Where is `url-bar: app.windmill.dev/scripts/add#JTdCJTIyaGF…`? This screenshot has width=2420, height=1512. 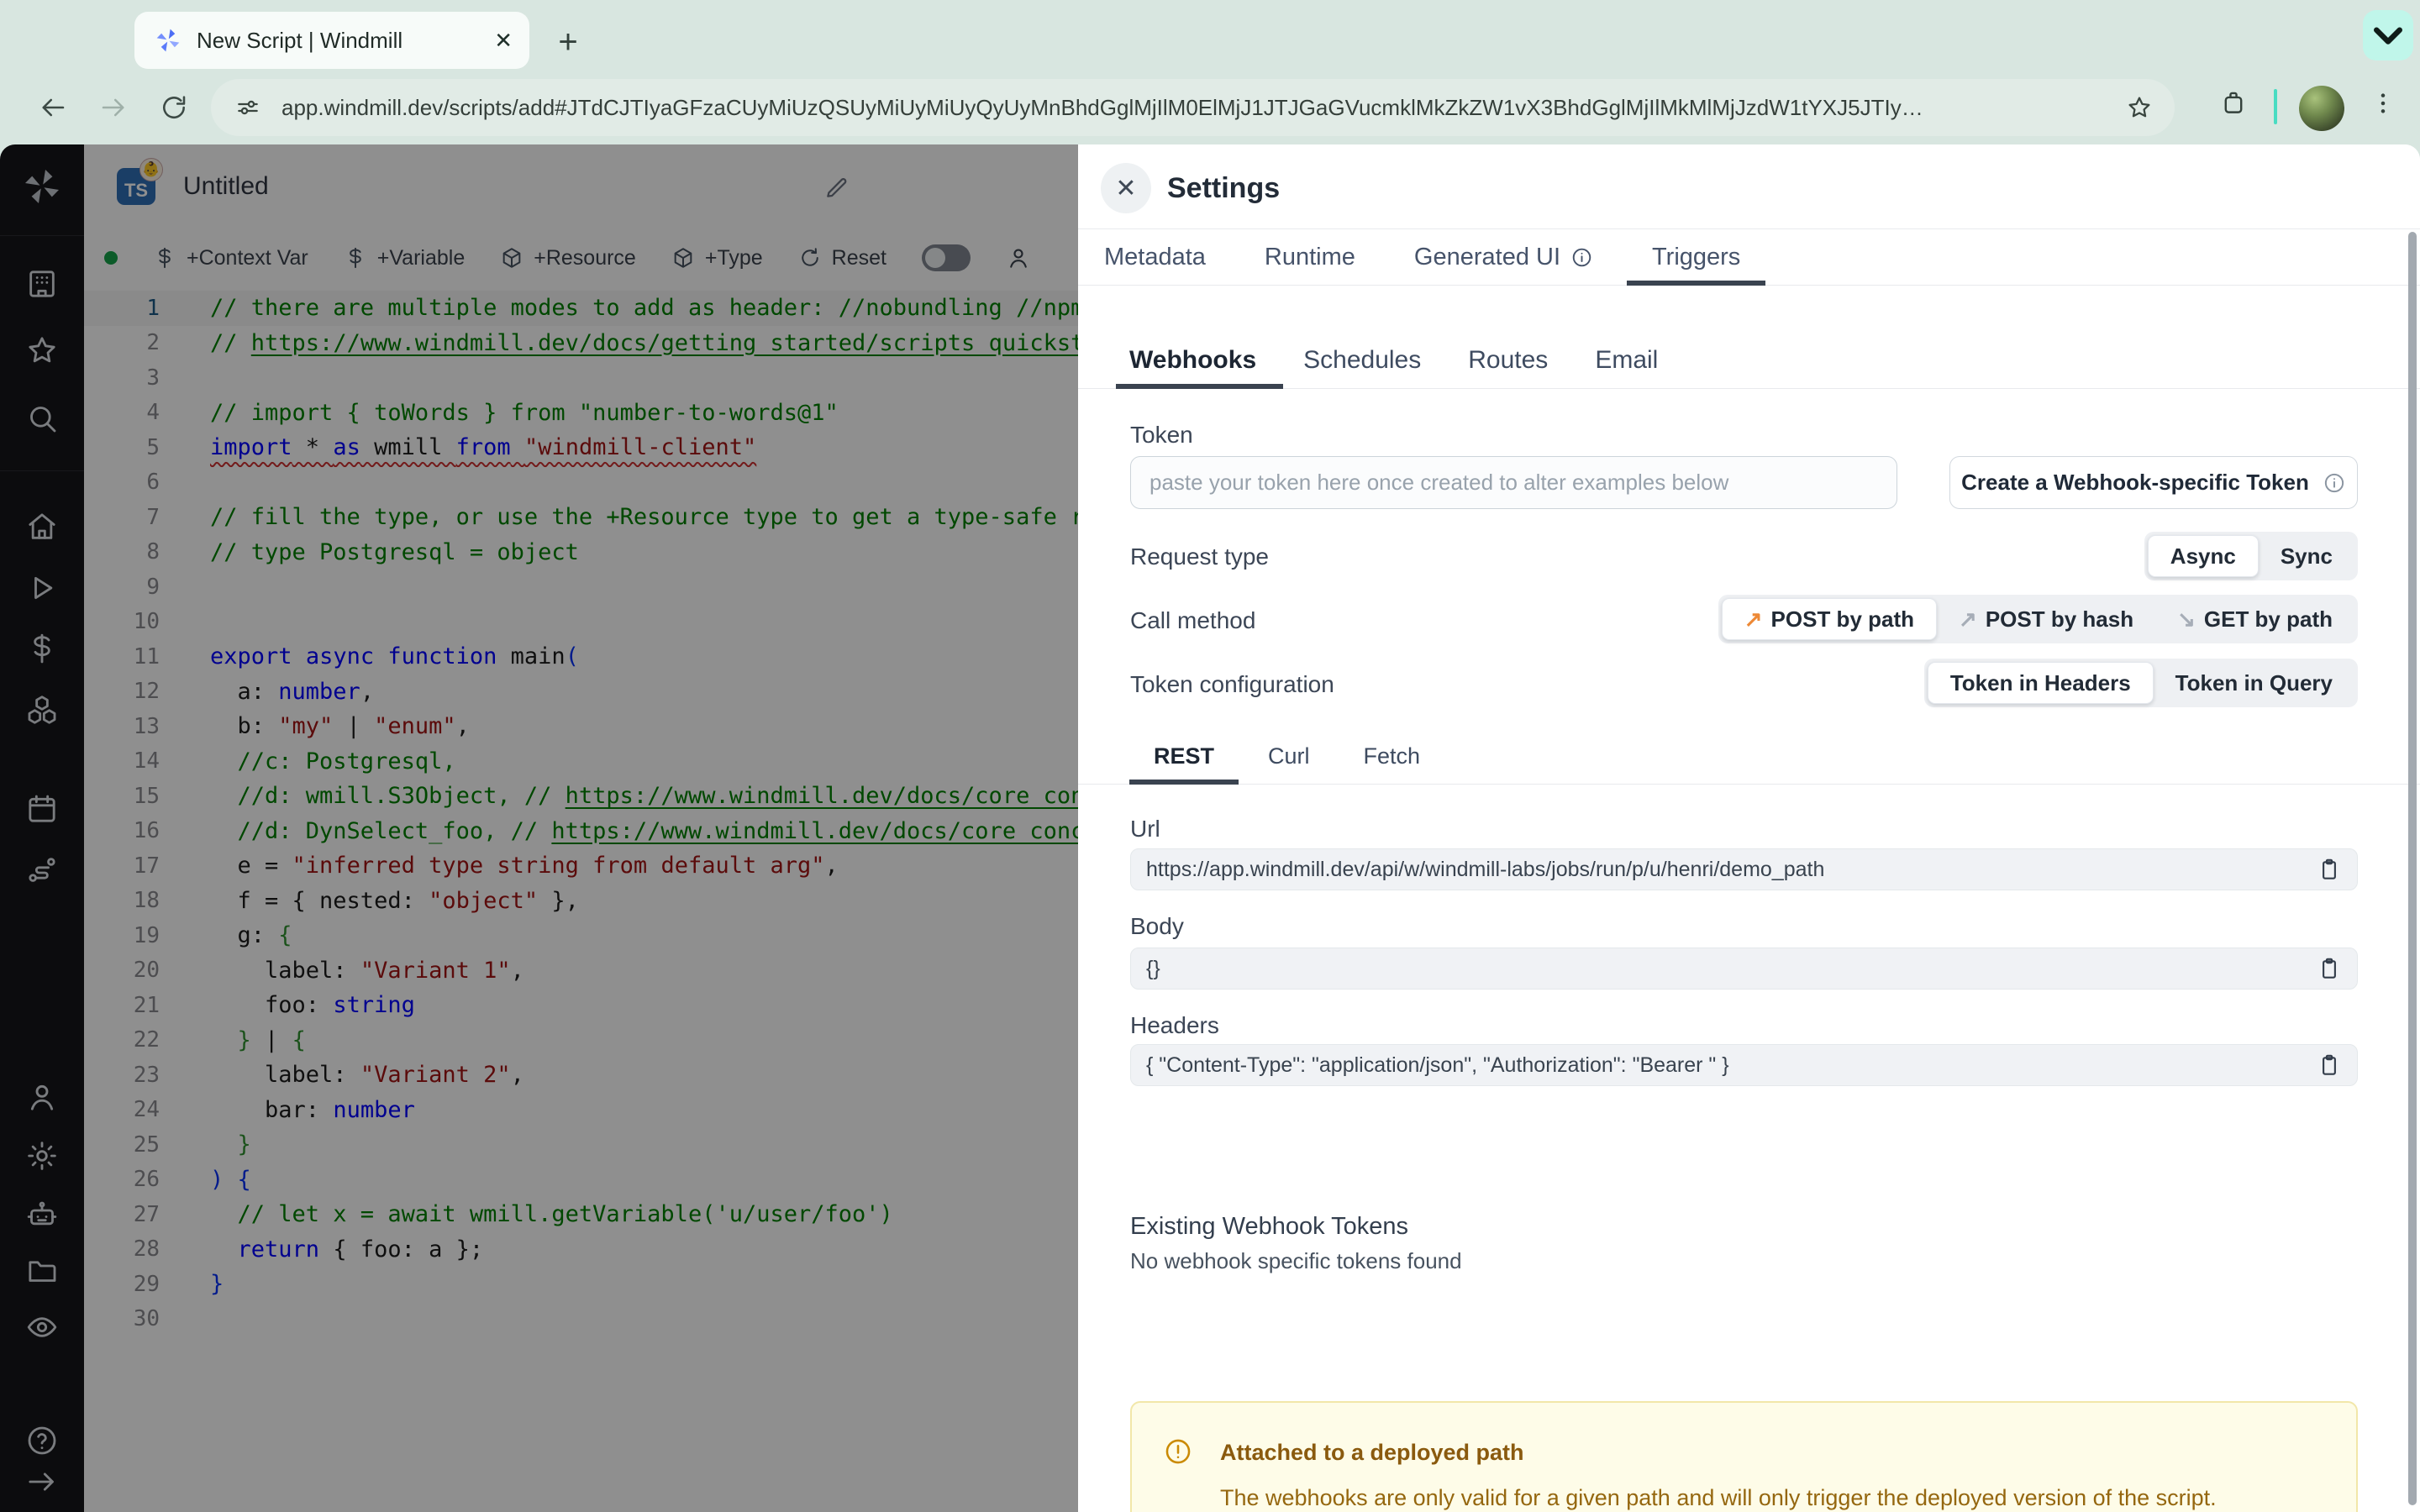
url-bar: app.windmill.dev/scripts/add#JTdCJTIyaGF… is located at coordinates (1193, 107).